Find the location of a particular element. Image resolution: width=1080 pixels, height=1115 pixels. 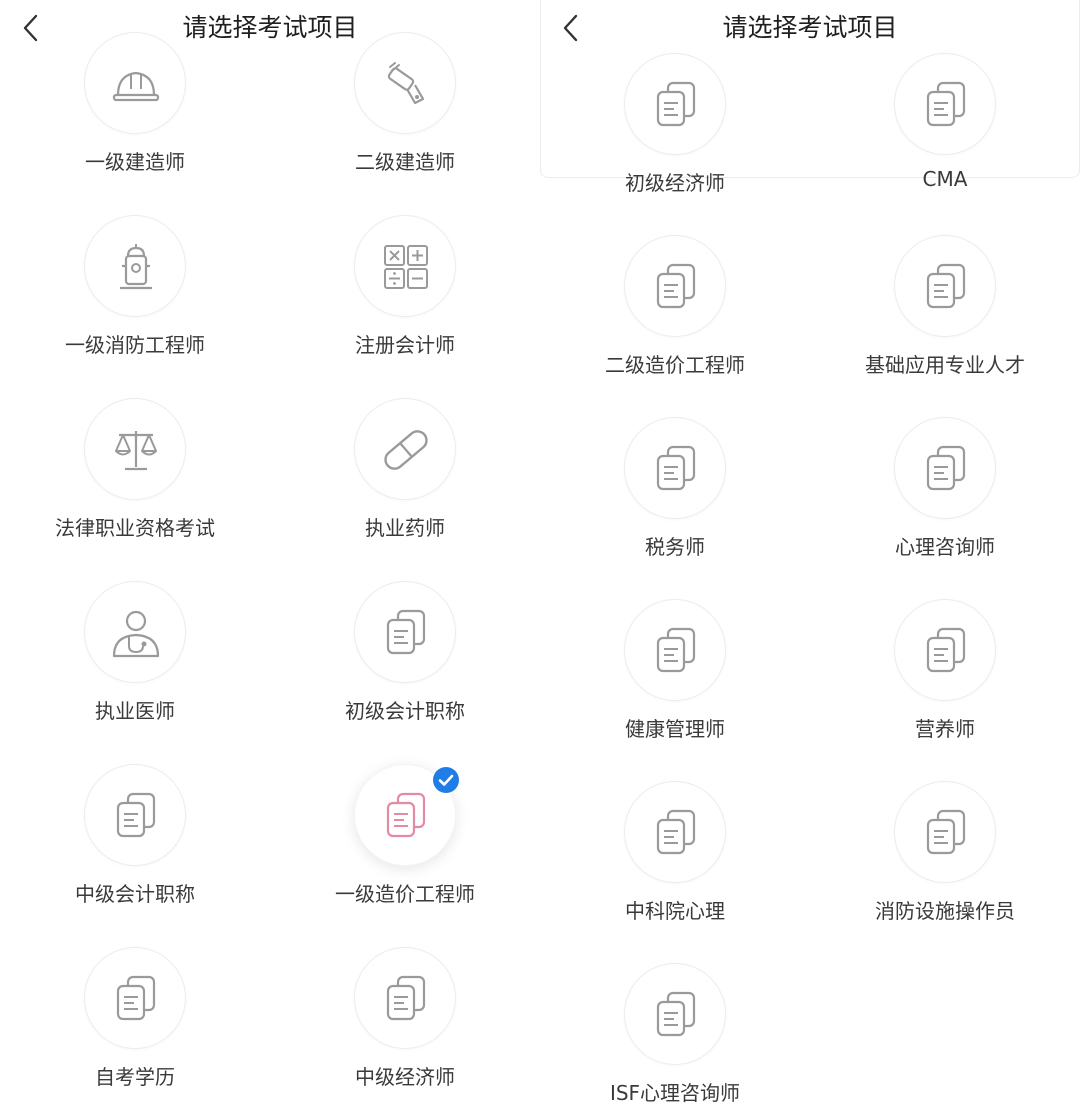

exam-label: 二级造价工程师 is located at coordinates (675, 365).